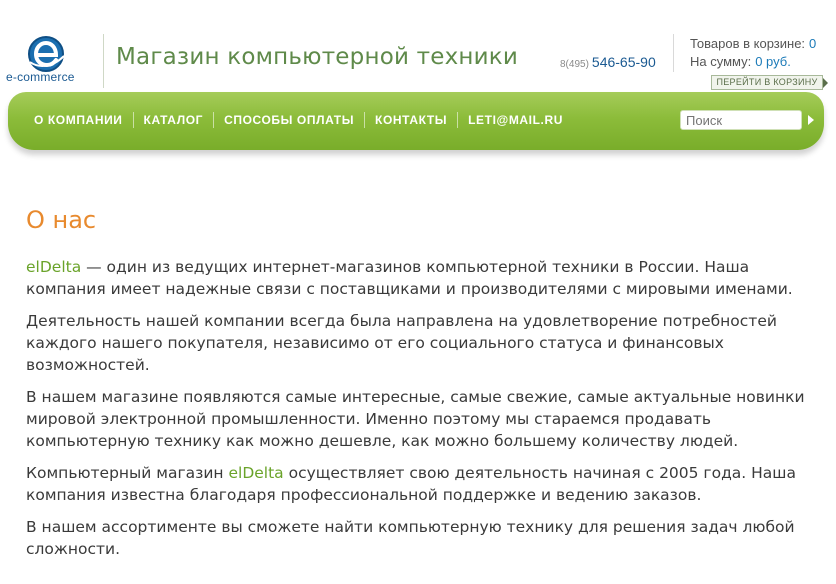 The image size is (836, 584). I want to click on header-divider, so click(103, 61).